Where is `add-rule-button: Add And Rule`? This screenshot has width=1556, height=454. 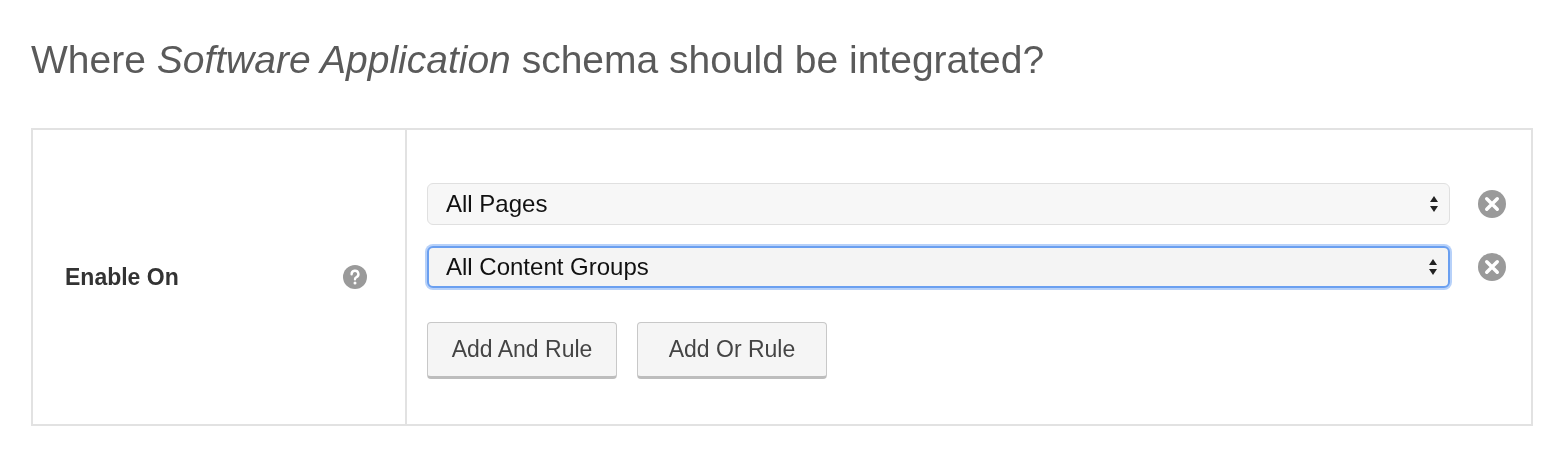
add-rule-button: Add And Rule is located at coordinates (522, 350).